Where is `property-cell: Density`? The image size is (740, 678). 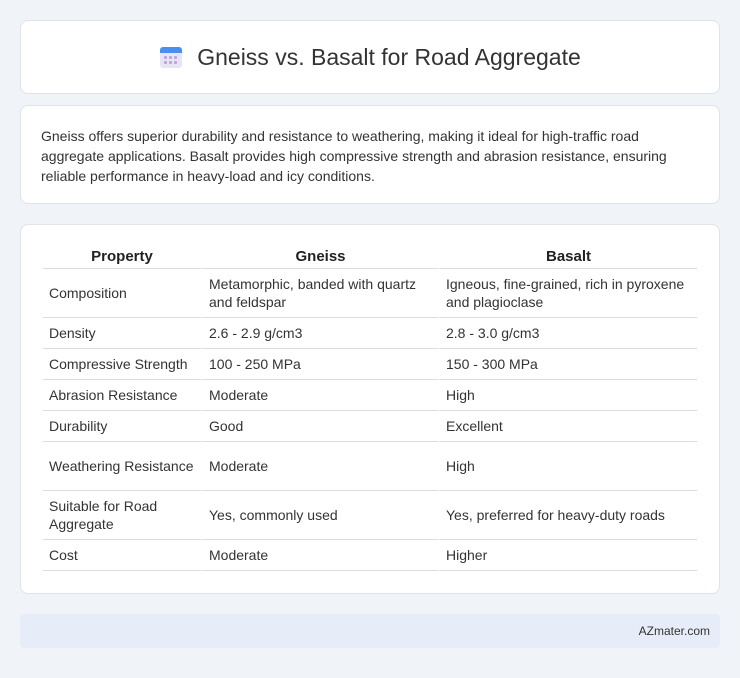 property-cell: Density is located at coordinates (122, 333).